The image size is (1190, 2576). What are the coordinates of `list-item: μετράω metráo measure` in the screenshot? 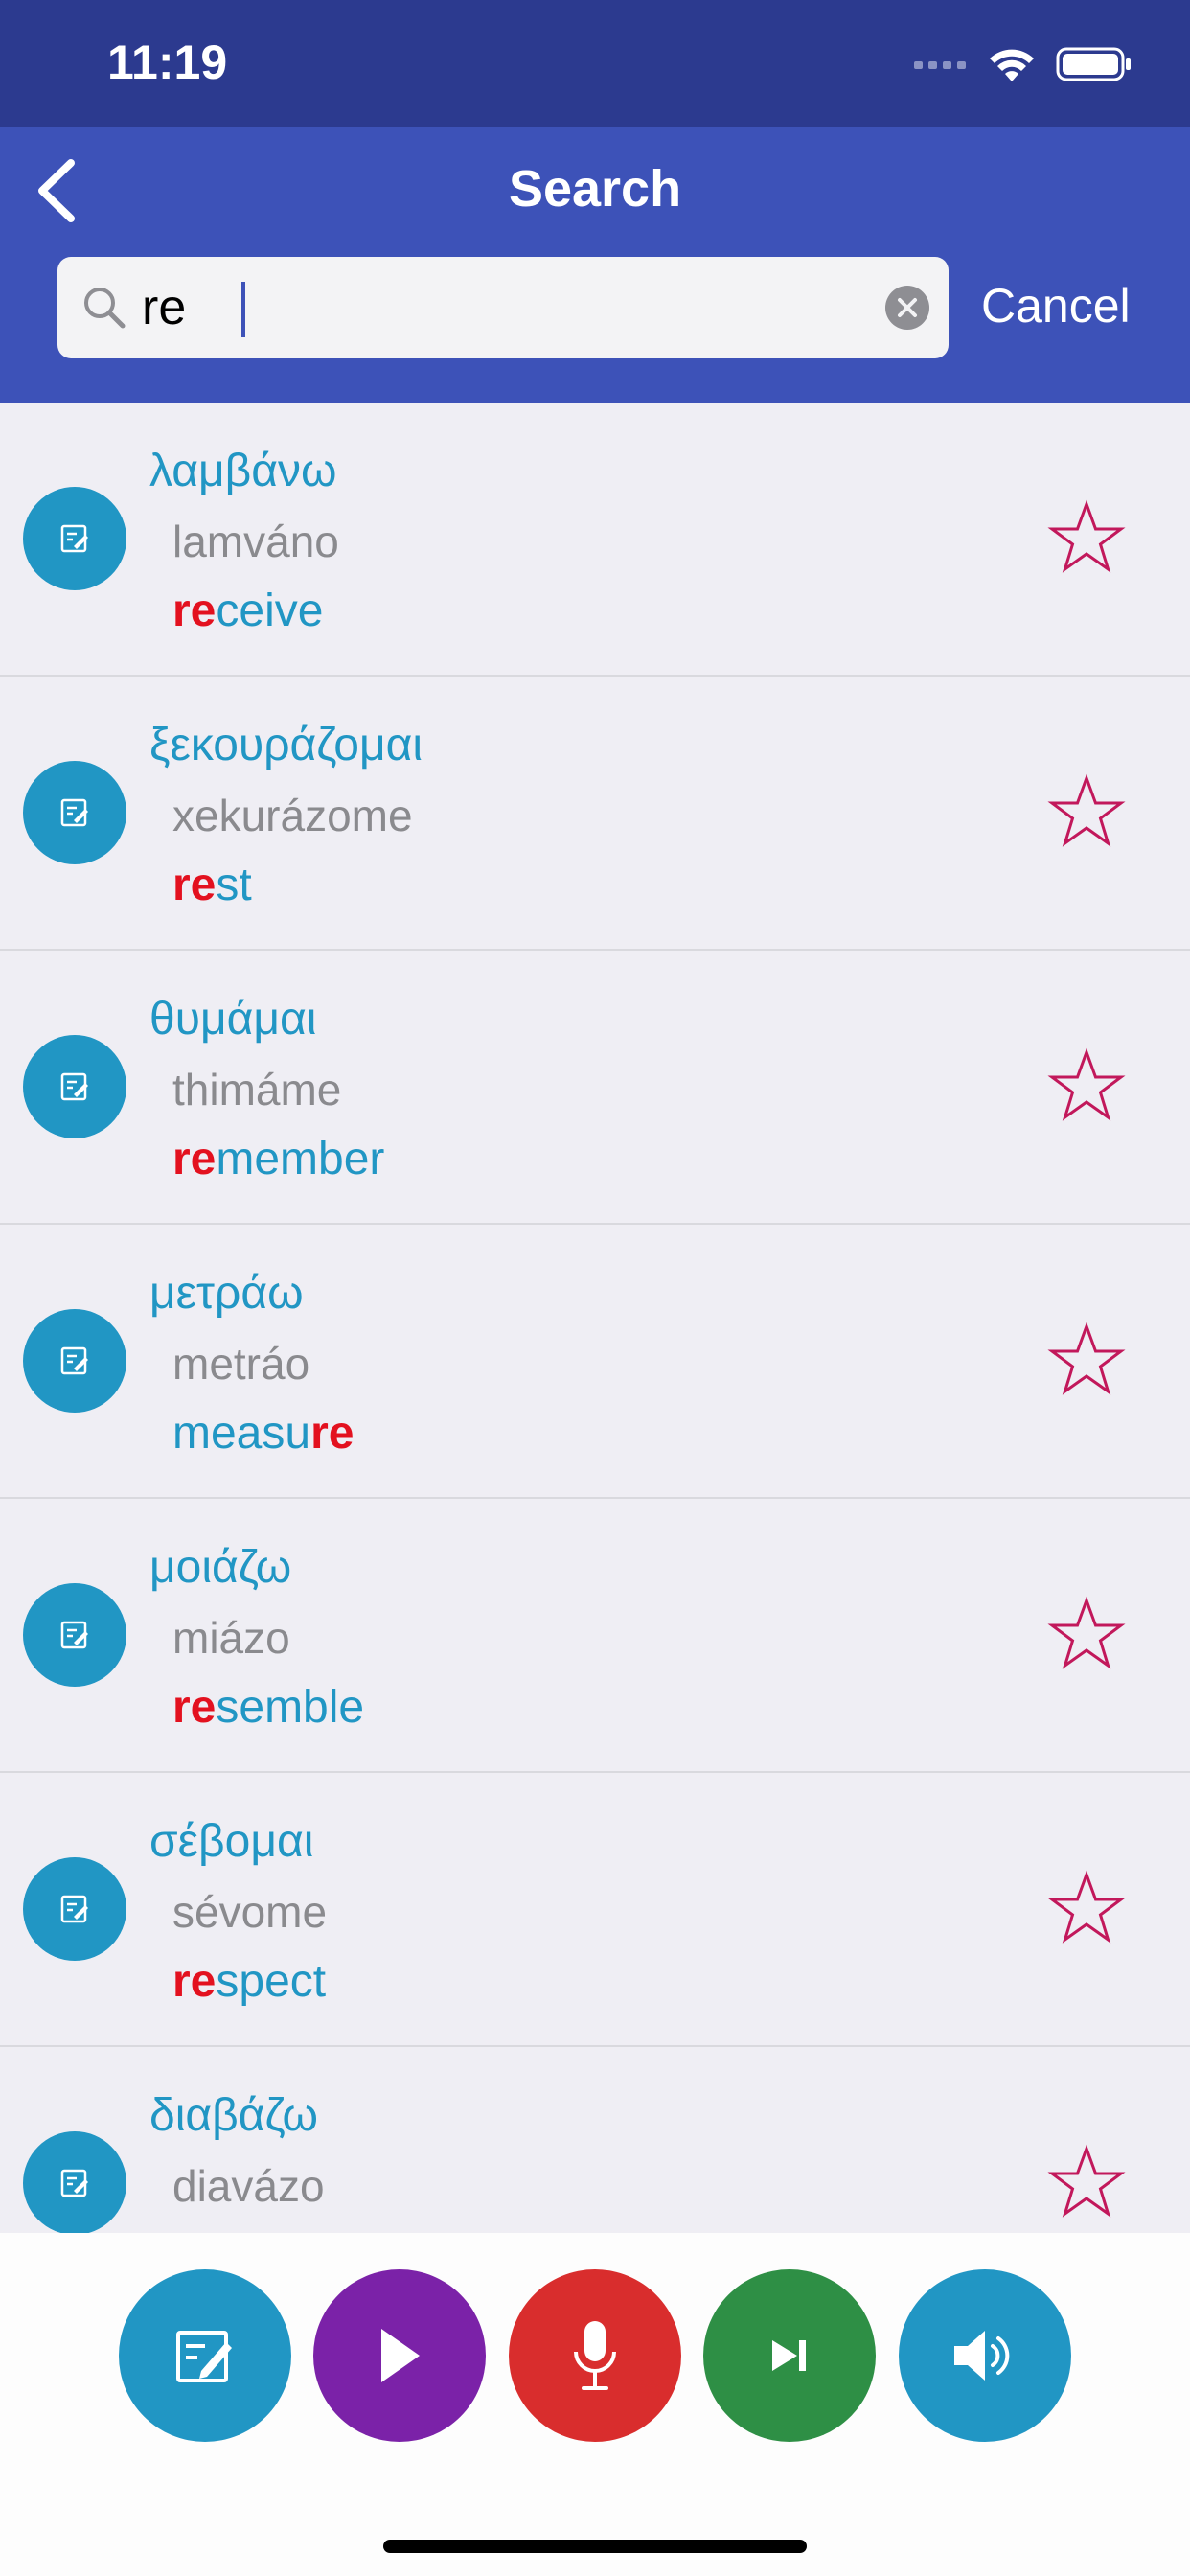 It's located at (595, 1362).